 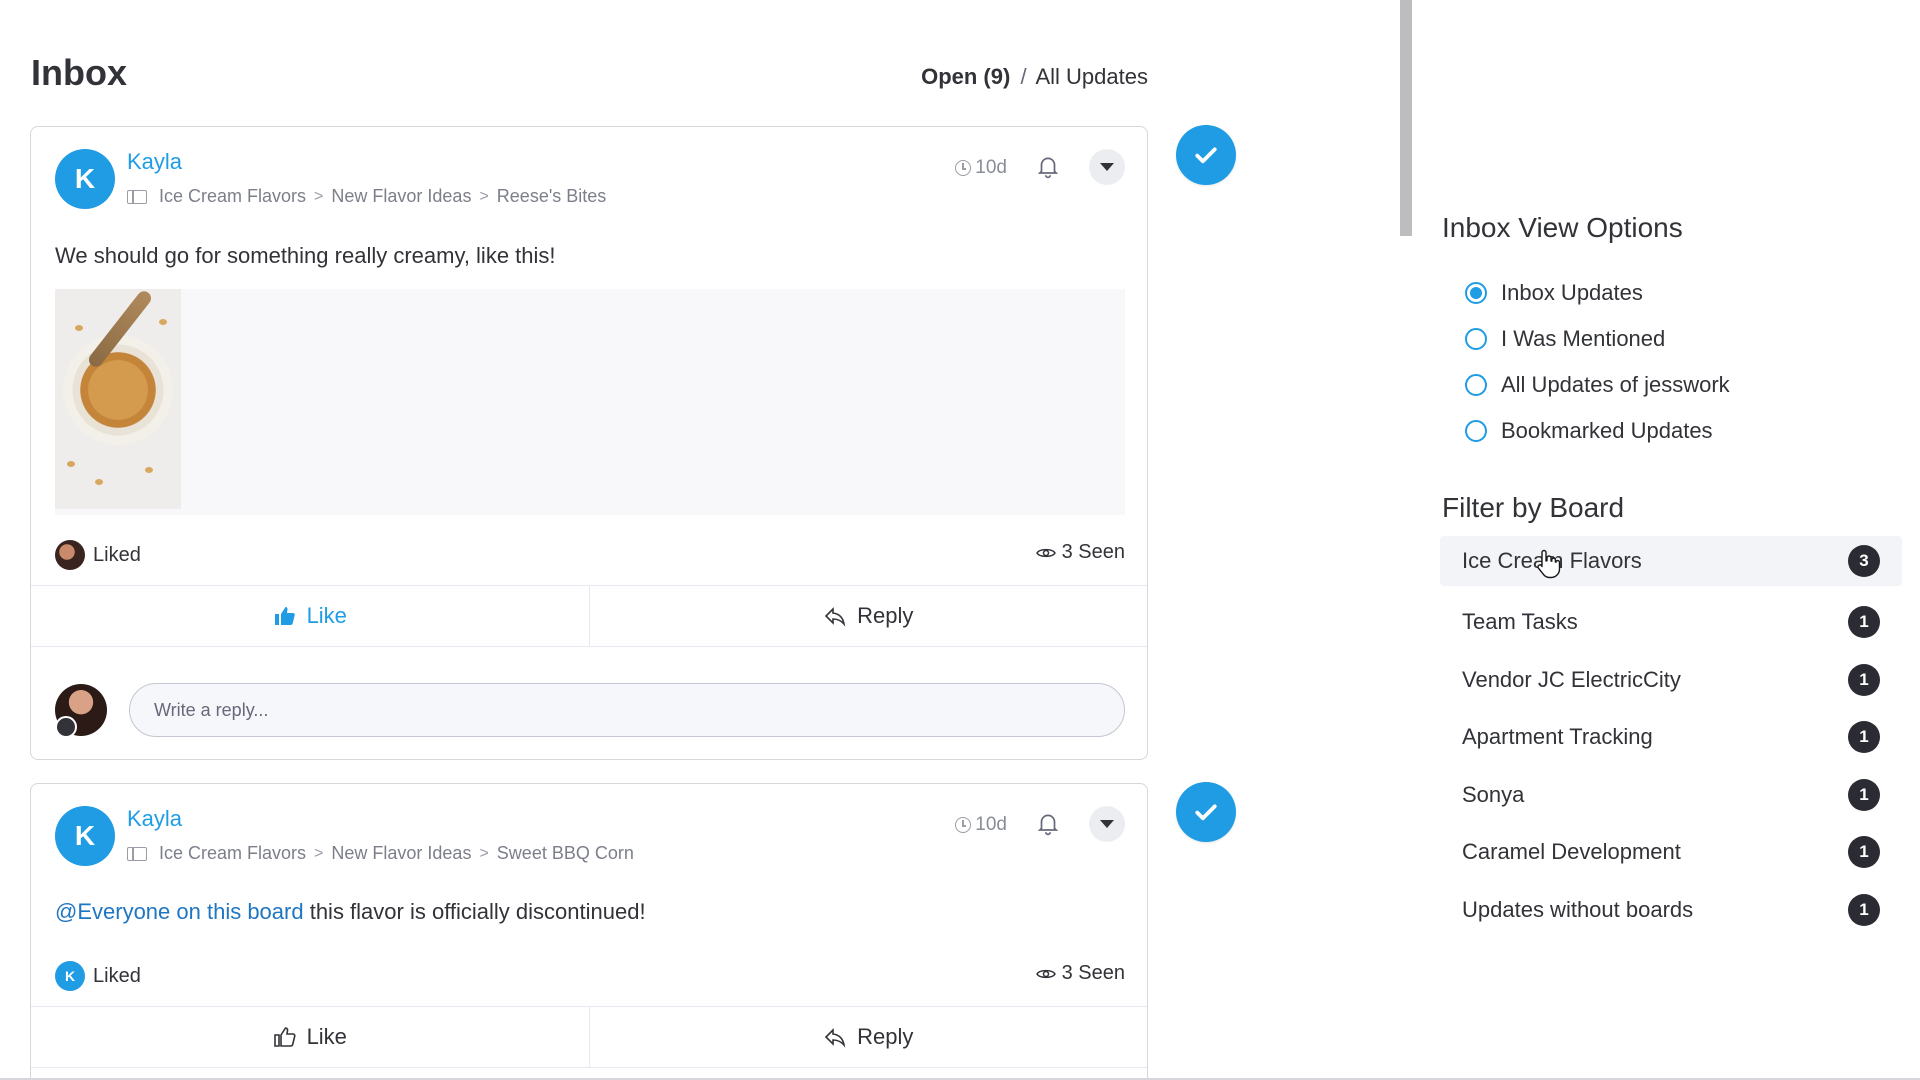 I want to click on board-filter-item: Updates without boards 1, so click(x=1671, y=910).